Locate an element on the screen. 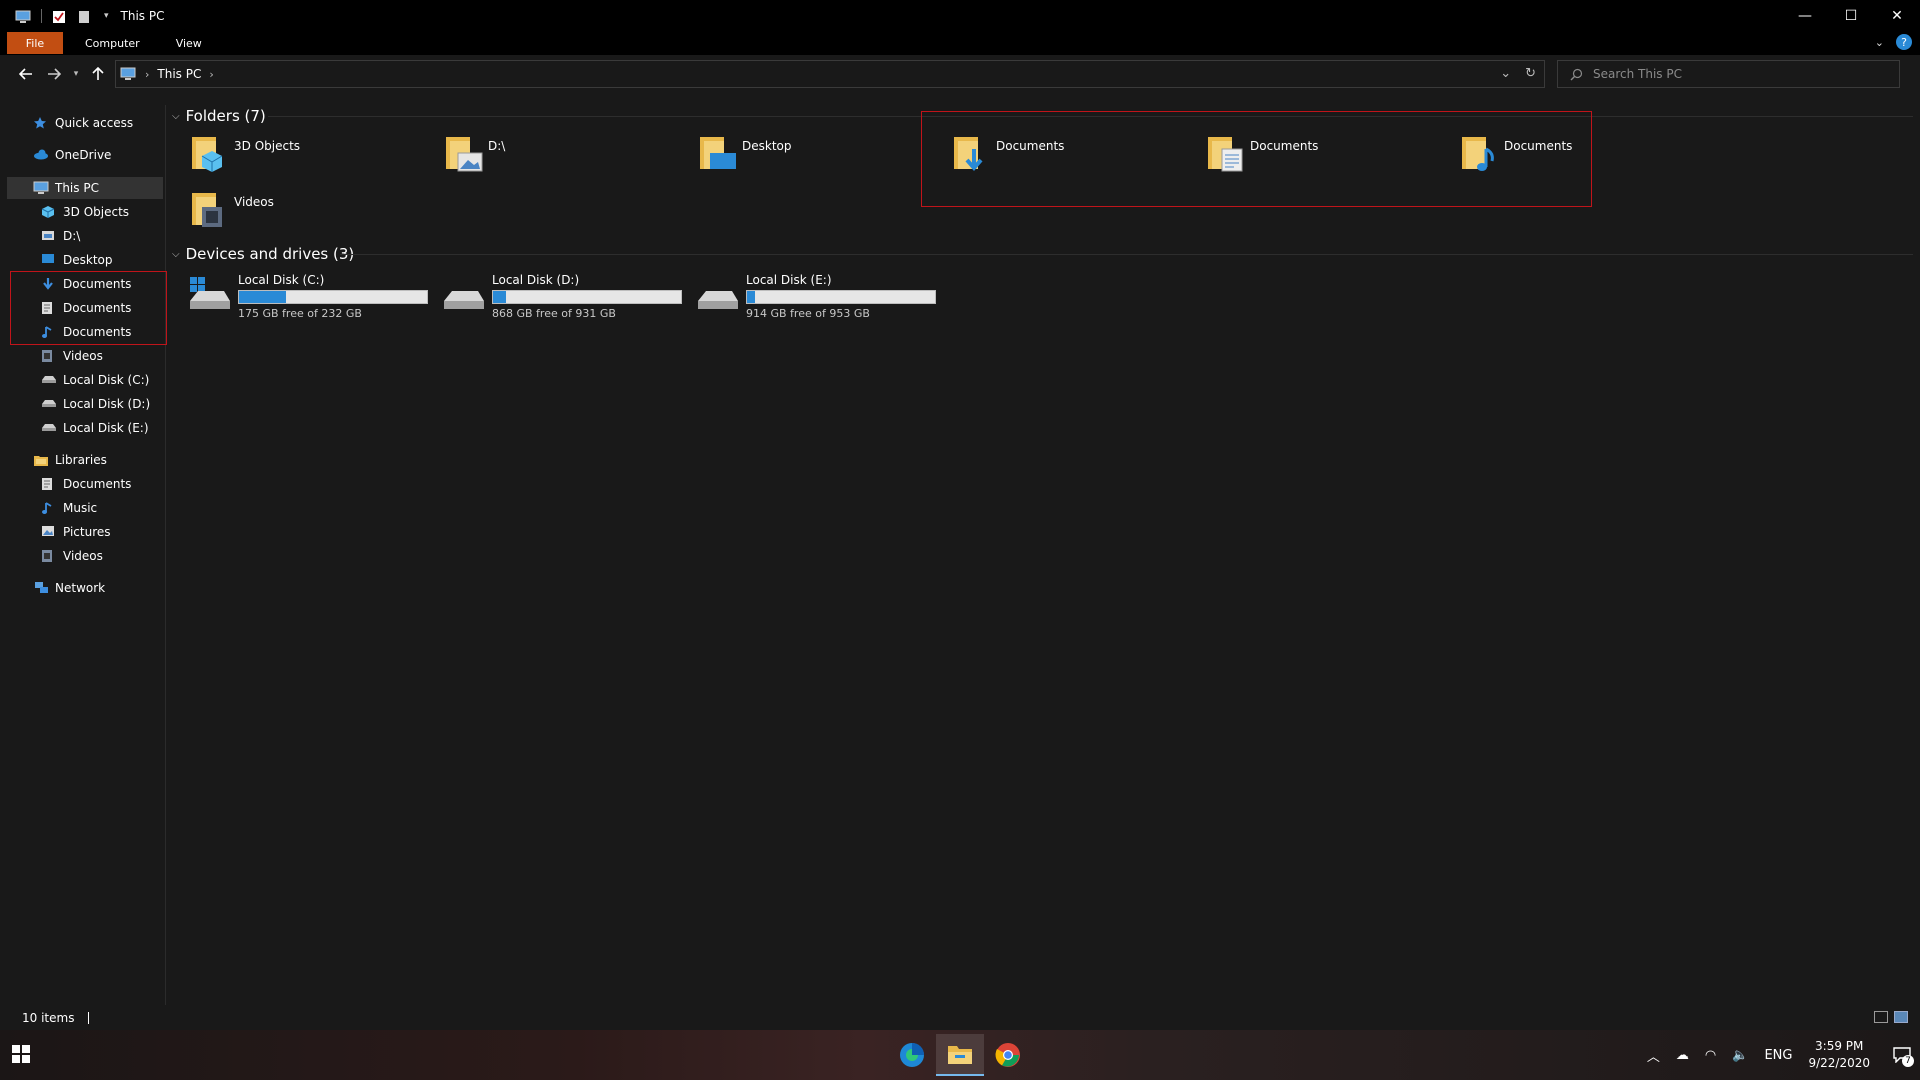 This screenshot has height=1080, width=1920. sidebar-item-local-disk-e: Local Disk (E:) is located at coordinates (95, 428).